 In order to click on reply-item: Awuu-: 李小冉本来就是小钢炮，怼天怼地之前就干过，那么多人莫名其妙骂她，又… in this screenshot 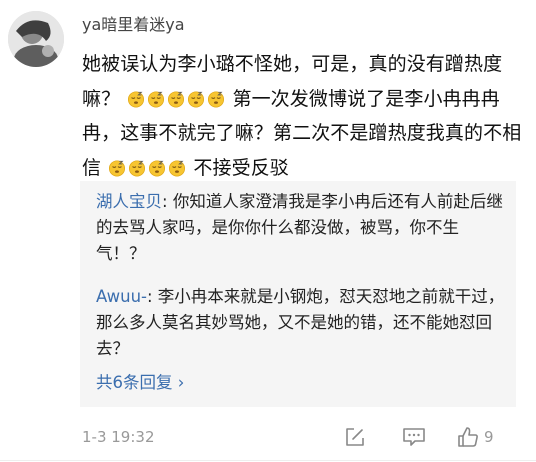, I will do `click(301, 323)`.